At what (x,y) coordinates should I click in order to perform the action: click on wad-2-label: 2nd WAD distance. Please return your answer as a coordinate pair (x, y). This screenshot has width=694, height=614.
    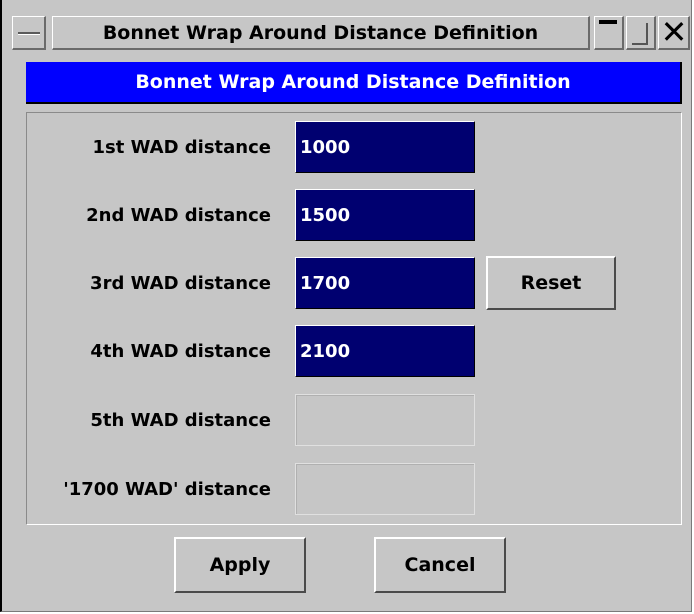
    Looking at the image, I should click on (178, 215).